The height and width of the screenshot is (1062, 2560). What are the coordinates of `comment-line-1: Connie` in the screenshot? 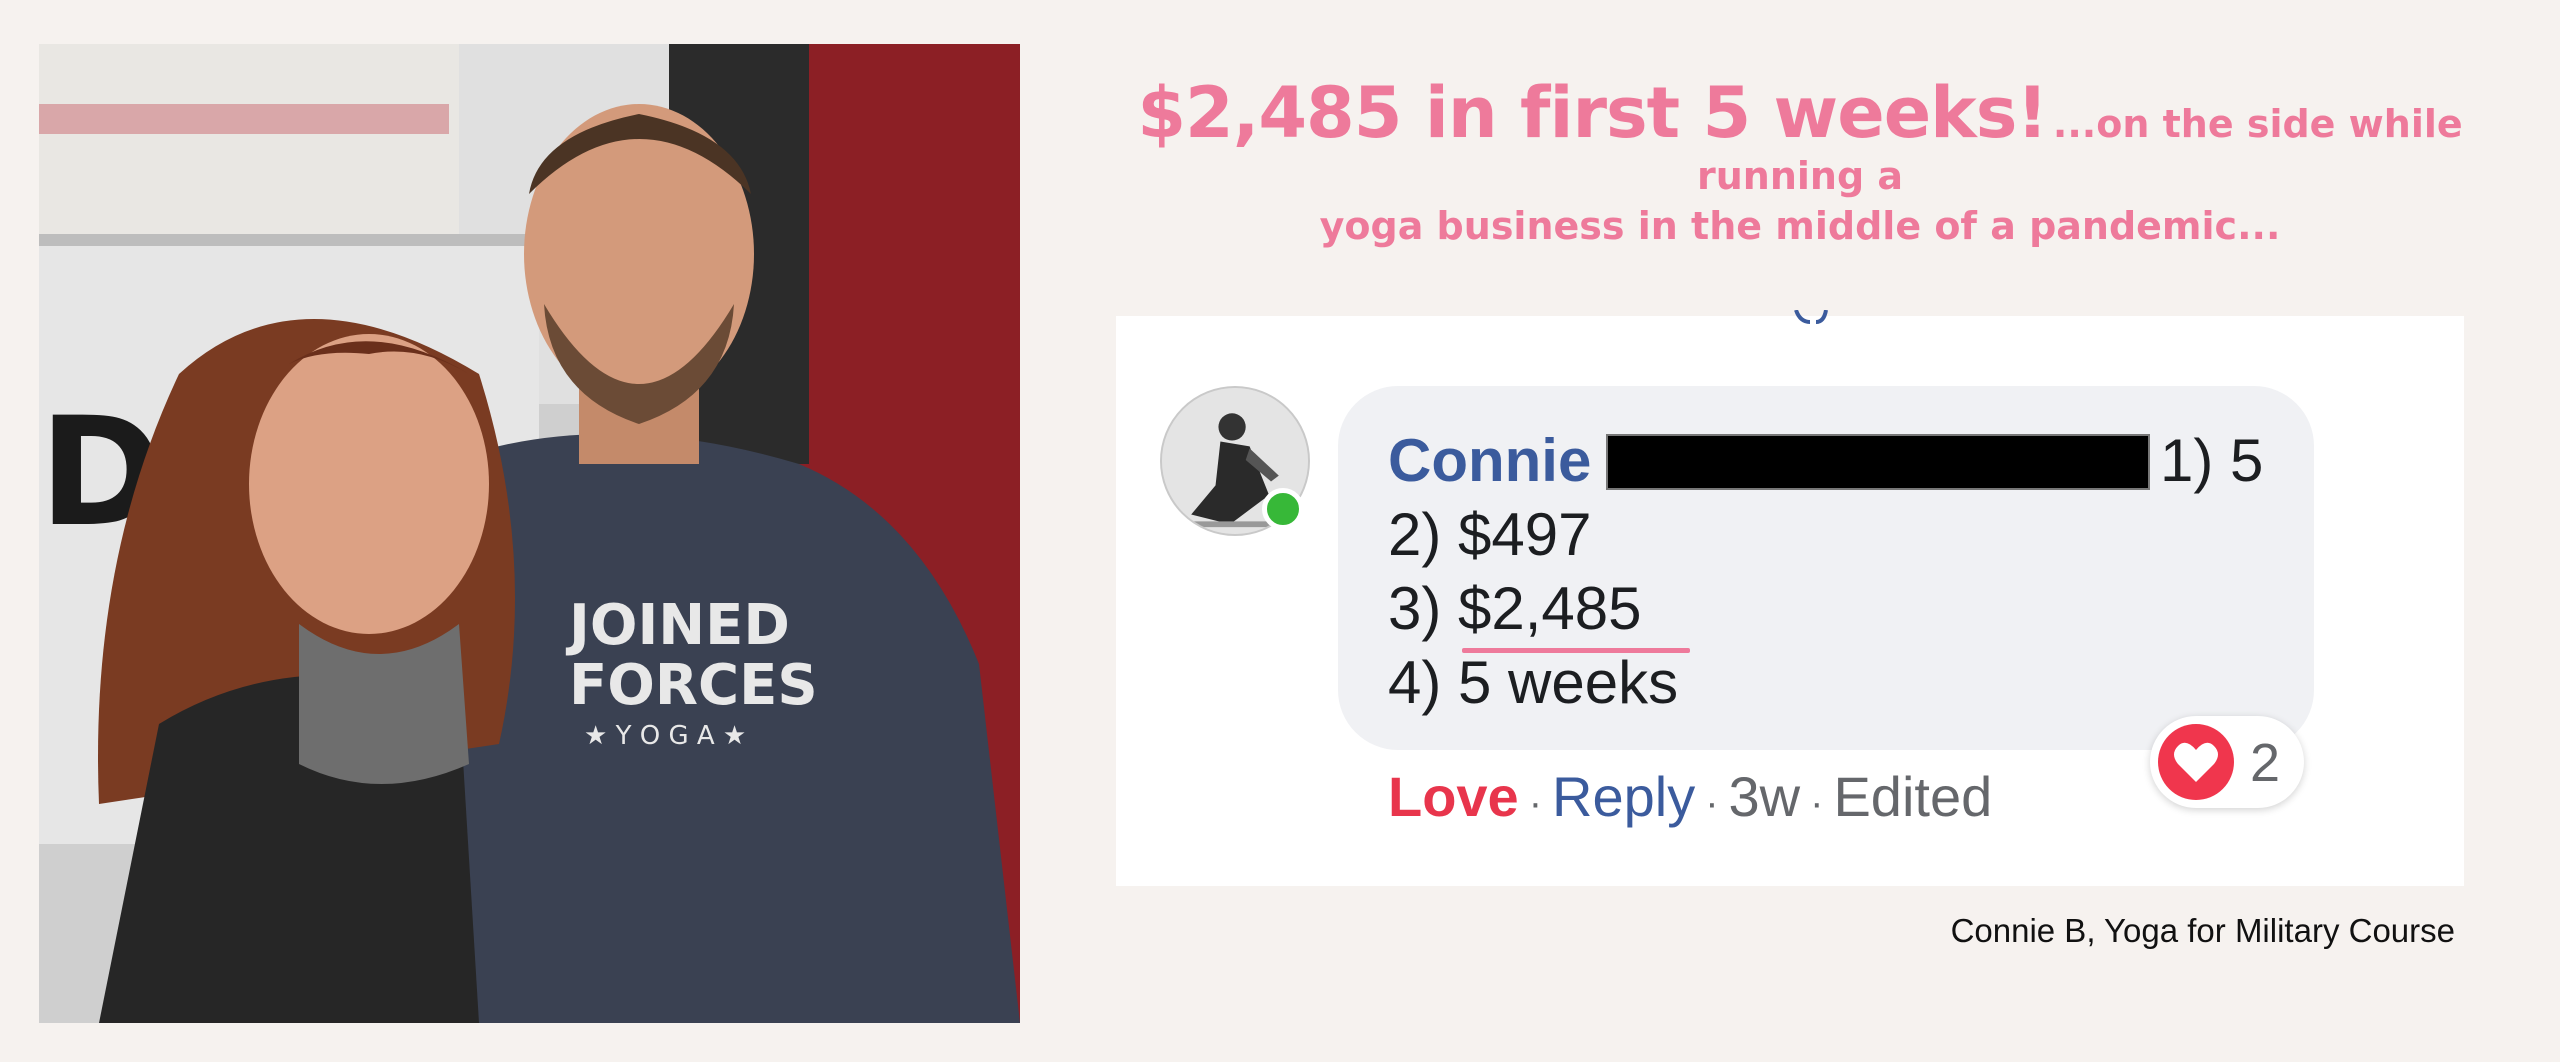 It's located at (1489, 460).